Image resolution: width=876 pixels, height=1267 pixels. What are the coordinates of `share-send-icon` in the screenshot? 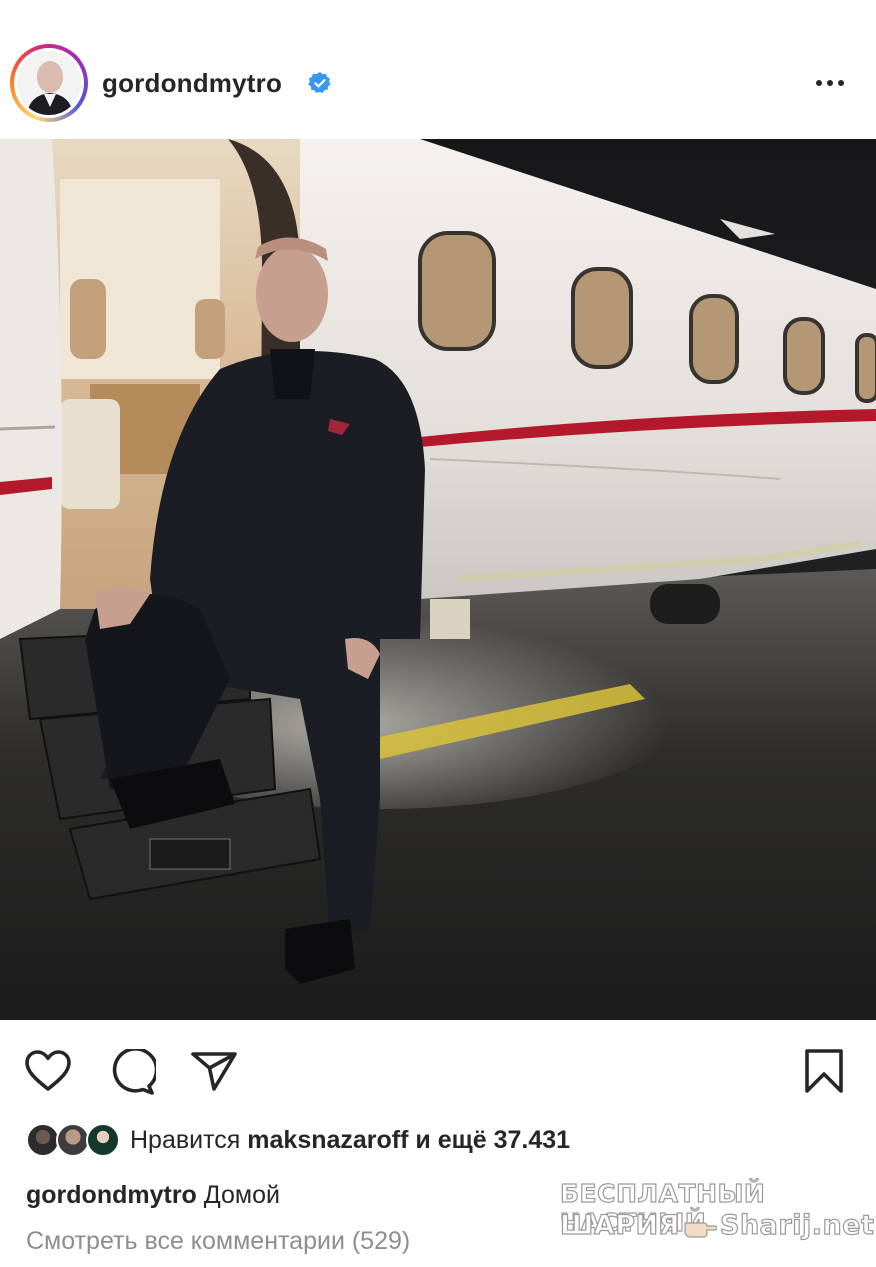 It's located at (214, 1071).